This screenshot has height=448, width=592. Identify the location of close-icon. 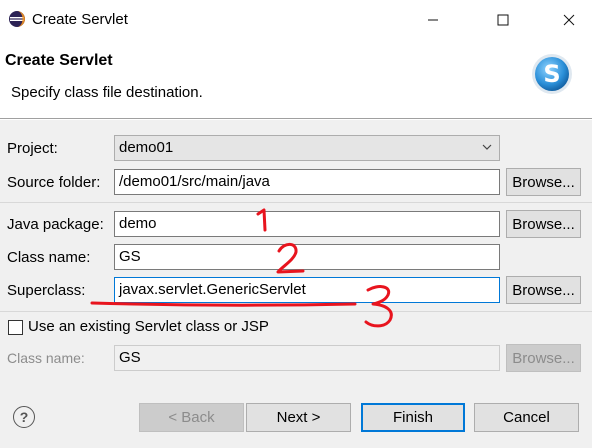
(569, 20).